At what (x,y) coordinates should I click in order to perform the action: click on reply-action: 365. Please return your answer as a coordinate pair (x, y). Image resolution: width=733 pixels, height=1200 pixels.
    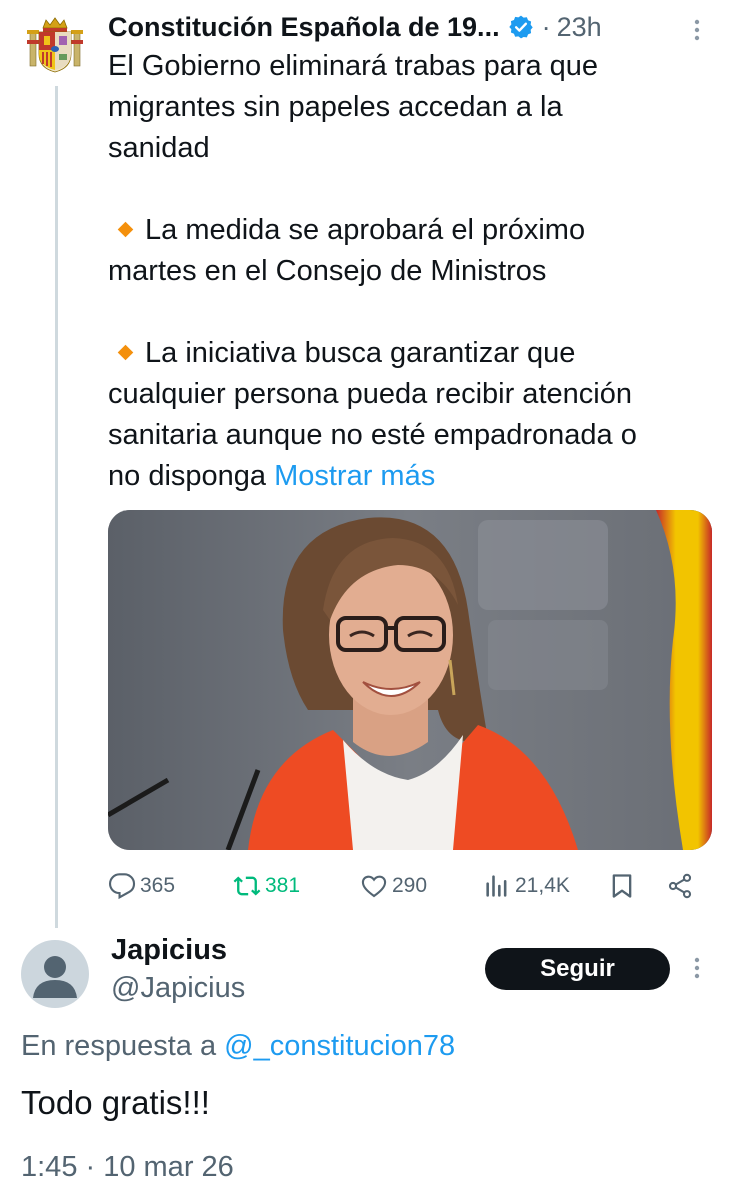
    Looking at the image, I should click on (141, 886).